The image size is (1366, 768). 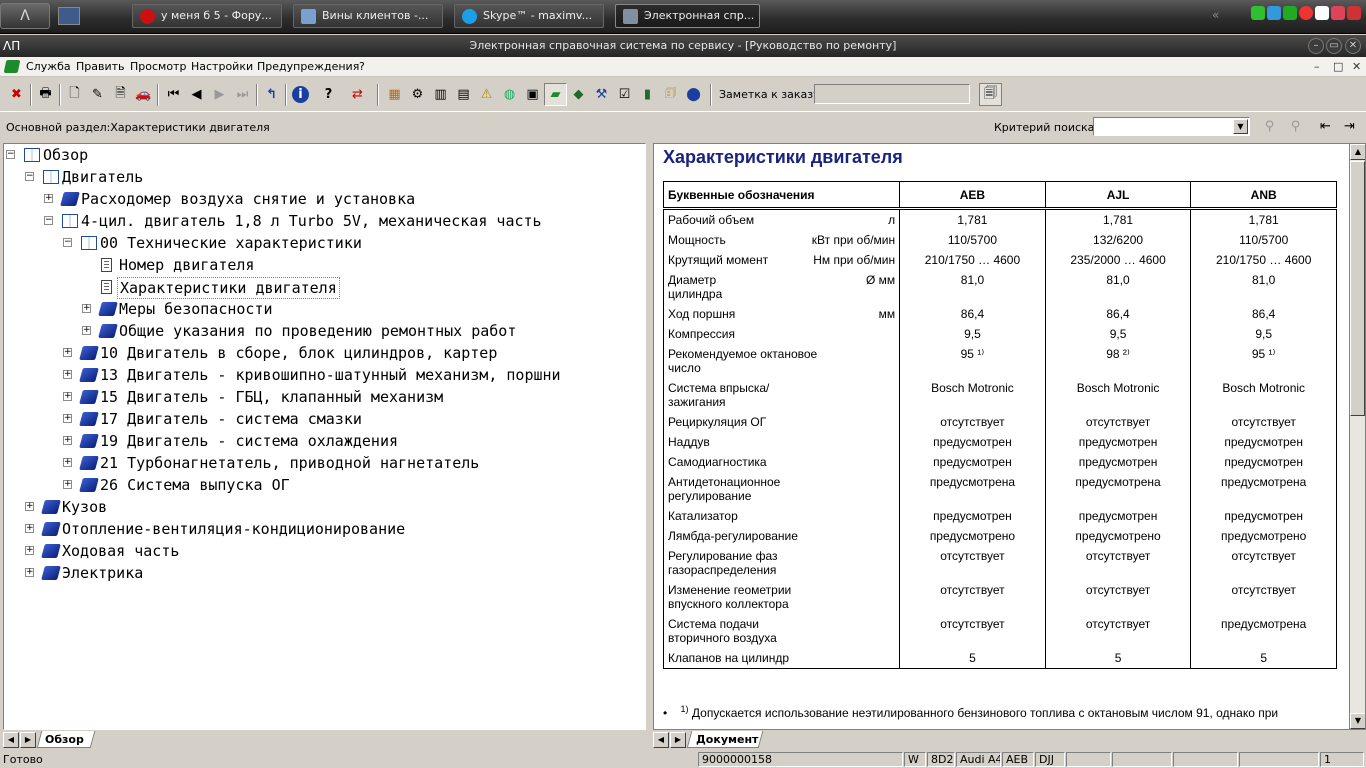 I want to click on tree-node: + Меры безопасности, so click(x=352, y=309).